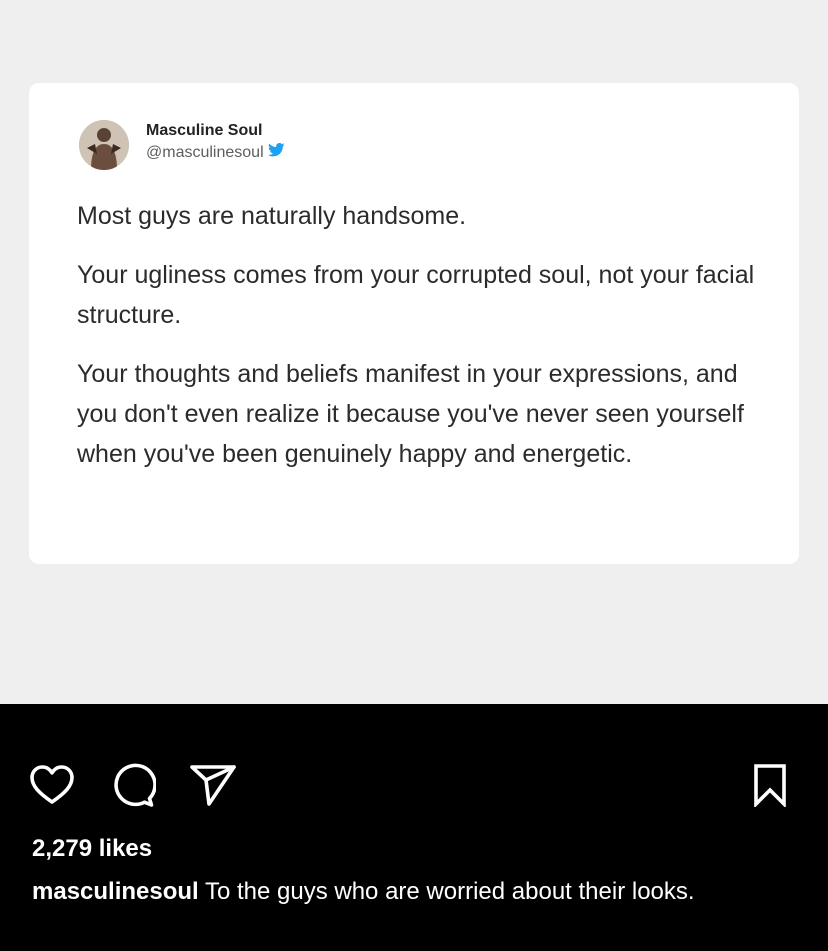  I want to click on avatar, so click(104, 145).